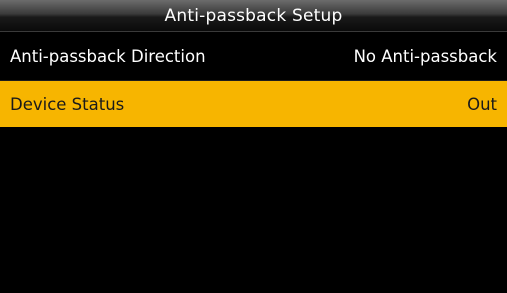 The image size is (507, 293). Describe the element at coordinates (108, 56) in the screenshot. I see `menu-item-label: Anti-passback Direction` at that location.